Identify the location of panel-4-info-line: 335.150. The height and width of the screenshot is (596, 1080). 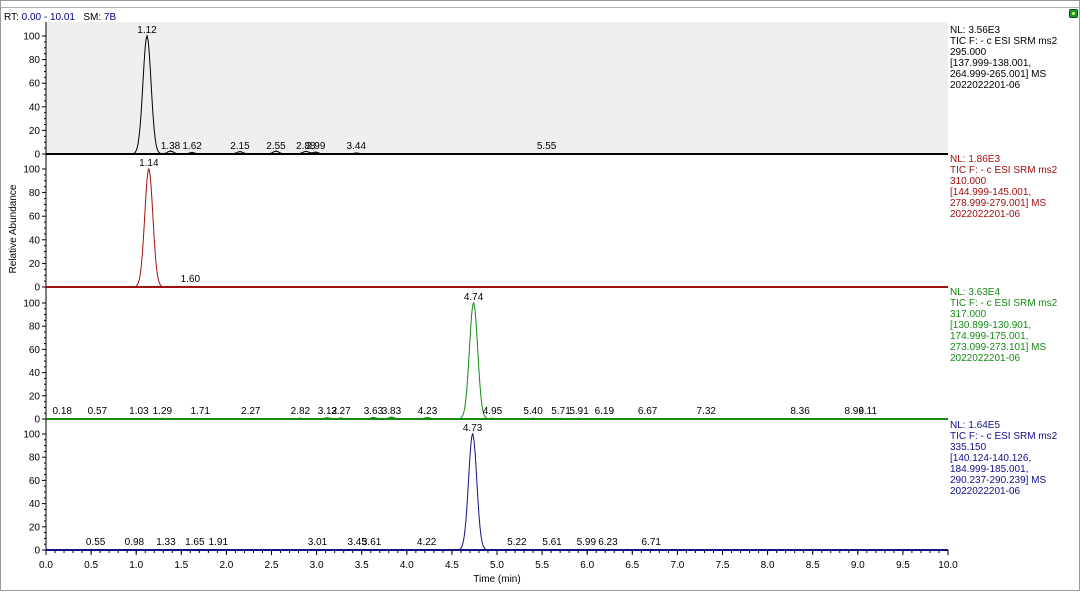
(968, 447).